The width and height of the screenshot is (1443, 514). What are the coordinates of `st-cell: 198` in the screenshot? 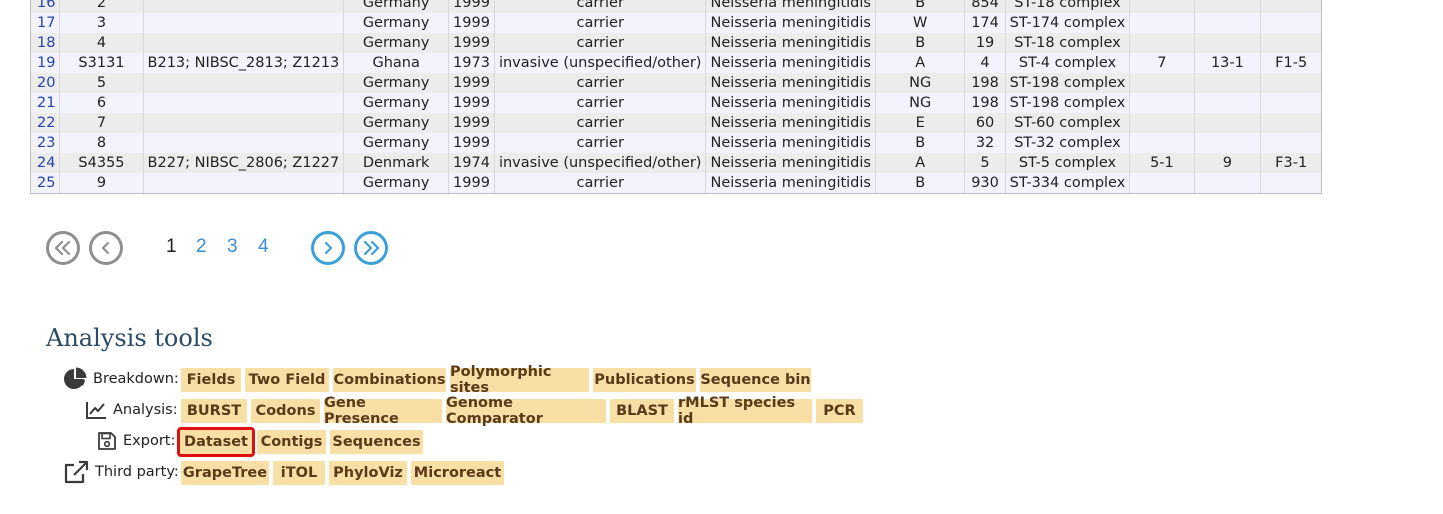 It's located at (985, 103).